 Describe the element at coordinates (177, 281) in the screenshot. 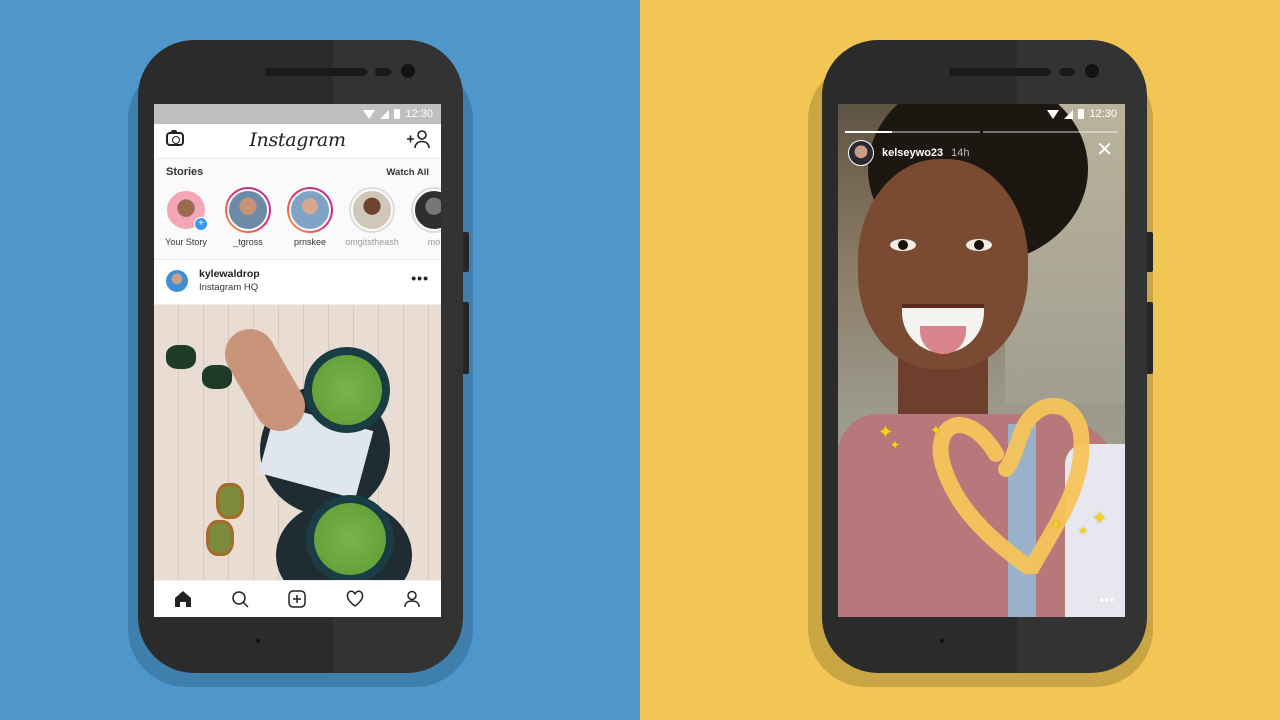

I see `post-avatar` at that location.